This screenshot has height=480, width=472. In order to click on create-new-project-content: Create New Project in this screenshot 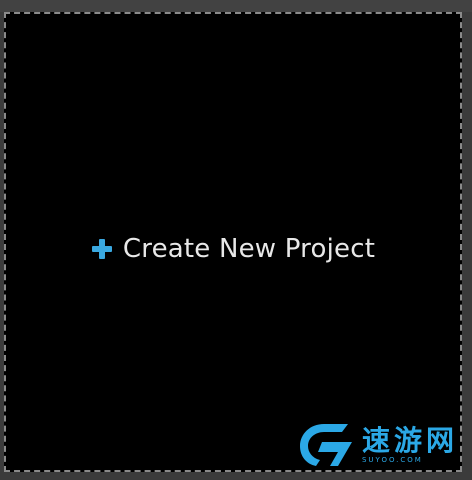, I will do `click(233, 249)`.